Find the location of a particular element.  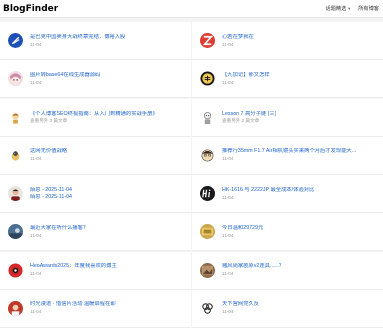

brown-photo-icon is located at coordinates (207, 270).